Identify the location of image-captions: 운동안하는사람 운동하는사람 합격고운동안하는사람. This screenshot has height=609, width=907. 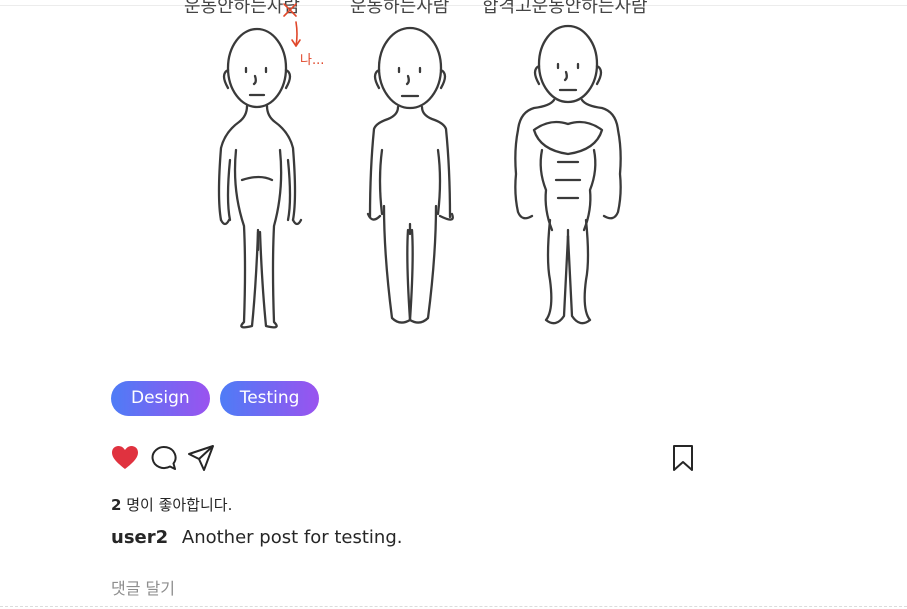
(416, 8).